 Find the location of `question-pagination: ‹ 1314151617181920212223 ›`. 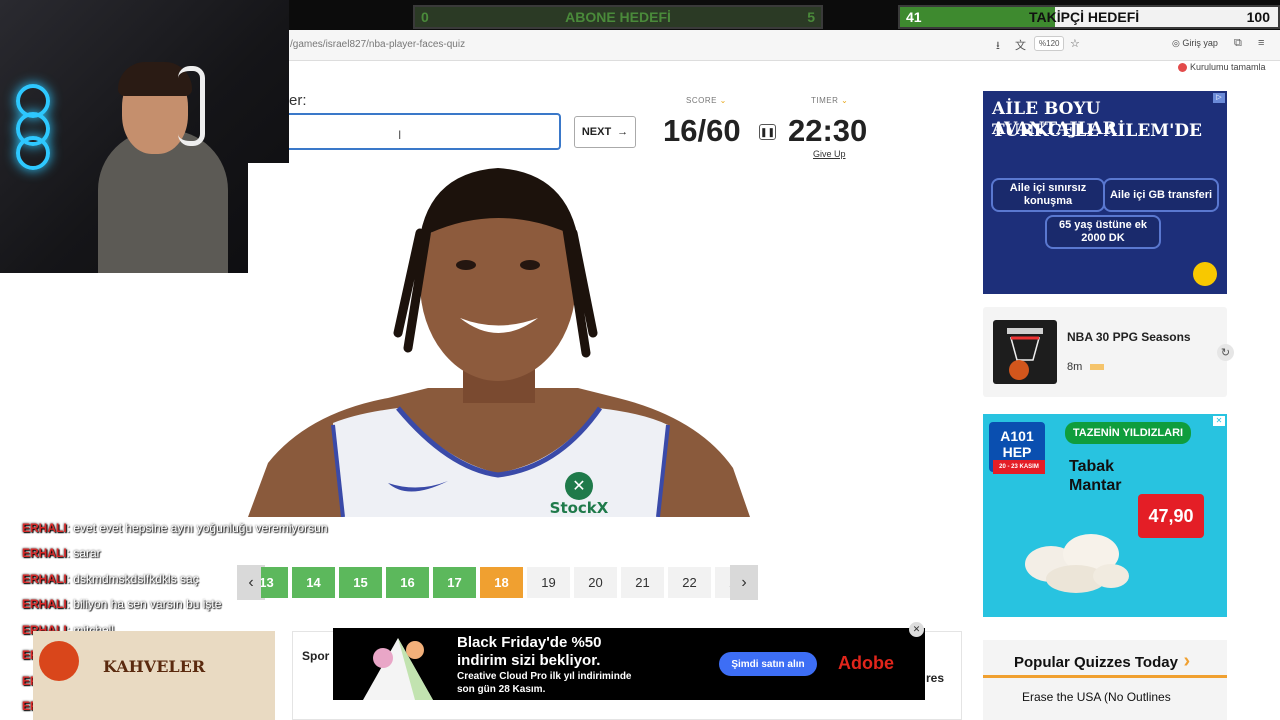

question-pagination: ‹ 1314151617181920212223 › is located at coordinates (497, 582).